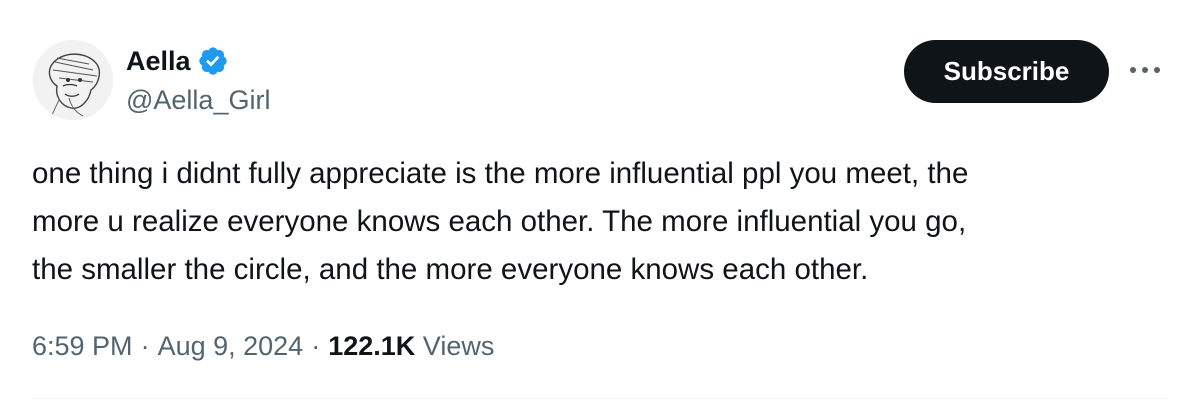  Describe the element at coordinates (1006, 71) in the screenshot. I see `subscribe-button: Subscribe` at that location.